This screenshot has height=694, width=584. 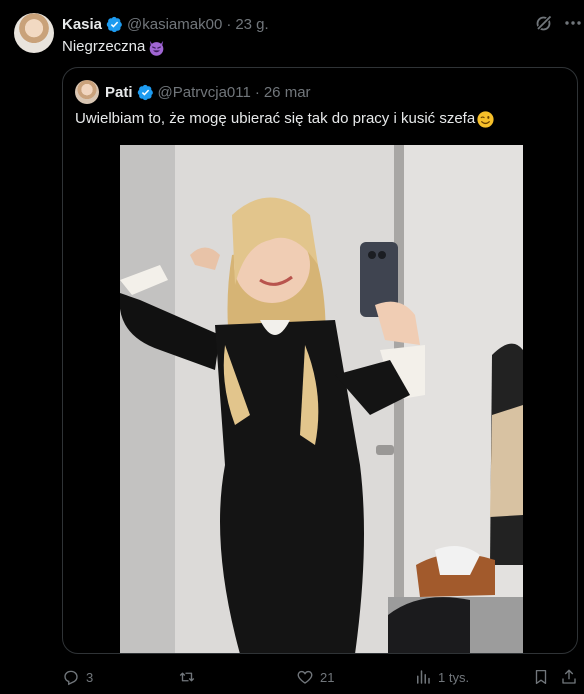 What do you see at coordinates (204, 92) in the screenshot?
I see `quoted-author-handle: @Patrvcja011` at bounding box center [204, 92].